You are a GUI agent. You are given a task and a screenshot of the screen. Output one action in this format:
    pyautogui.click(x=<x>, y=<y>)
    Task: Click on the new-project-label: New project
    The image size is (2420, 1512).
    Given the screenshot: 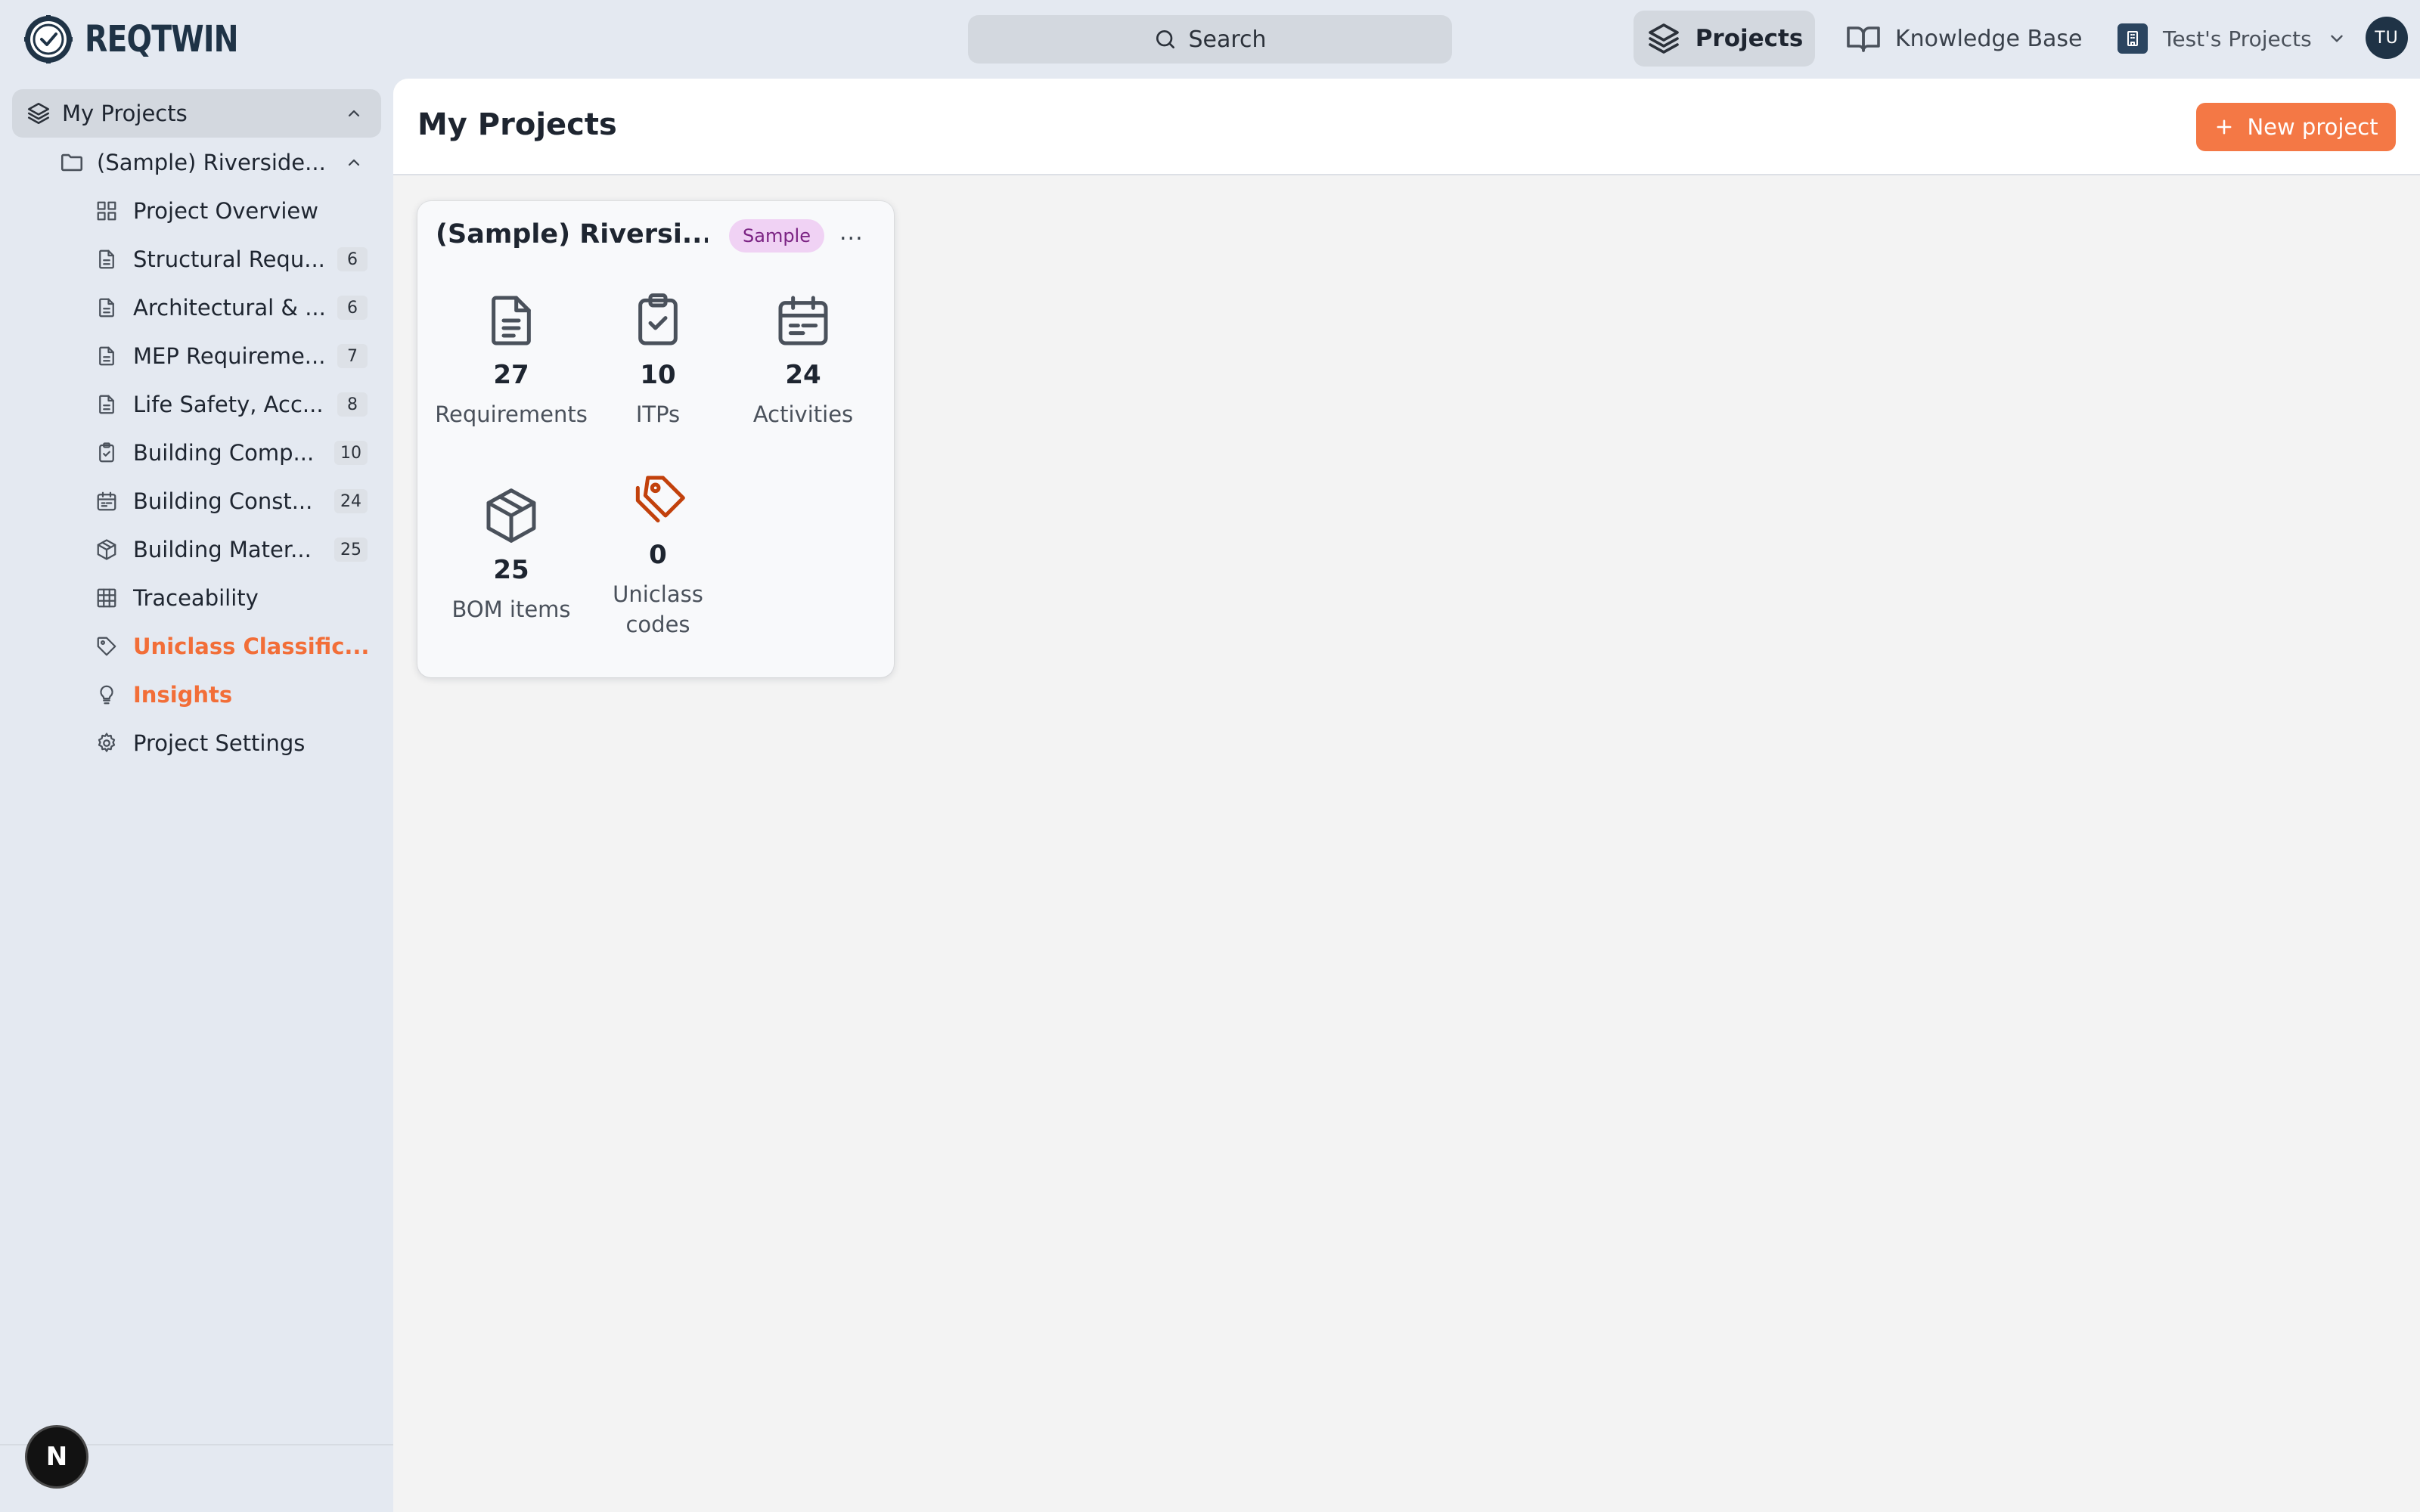 What is the action you would take?
    pyautogui.click(x=2312, y=127)
    